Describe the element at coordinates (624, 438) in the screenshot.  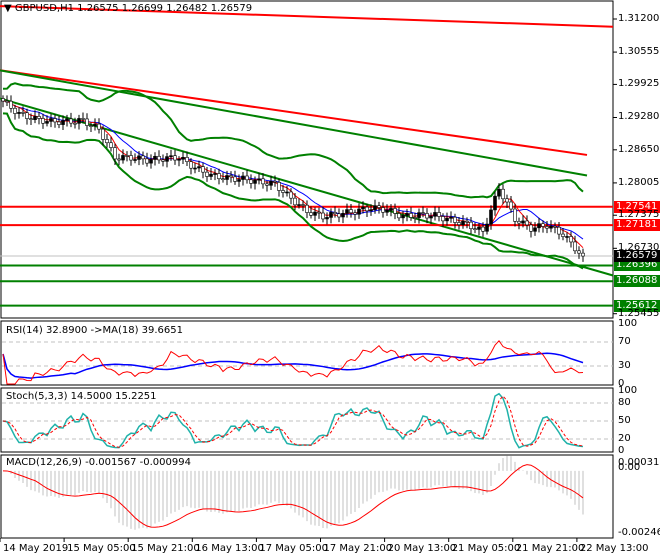
I see `stoch-axis-label: 20` at that location.